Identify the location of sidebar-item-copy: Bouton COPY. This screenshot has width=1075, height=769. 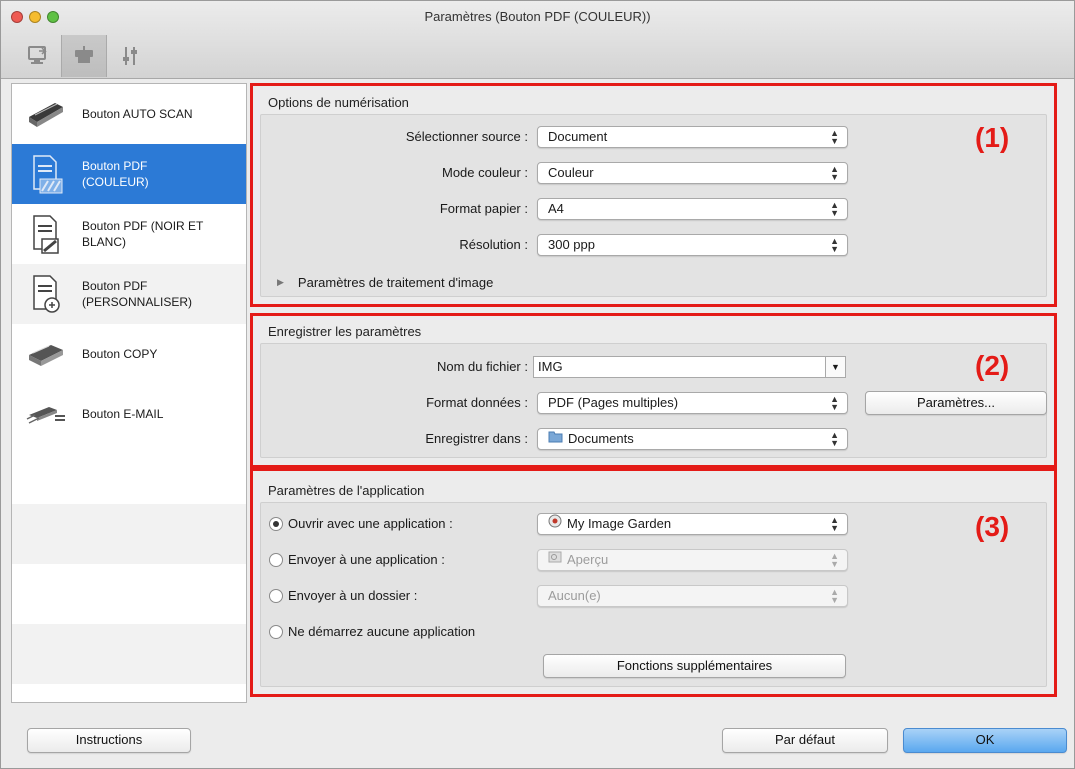
(129, 354).